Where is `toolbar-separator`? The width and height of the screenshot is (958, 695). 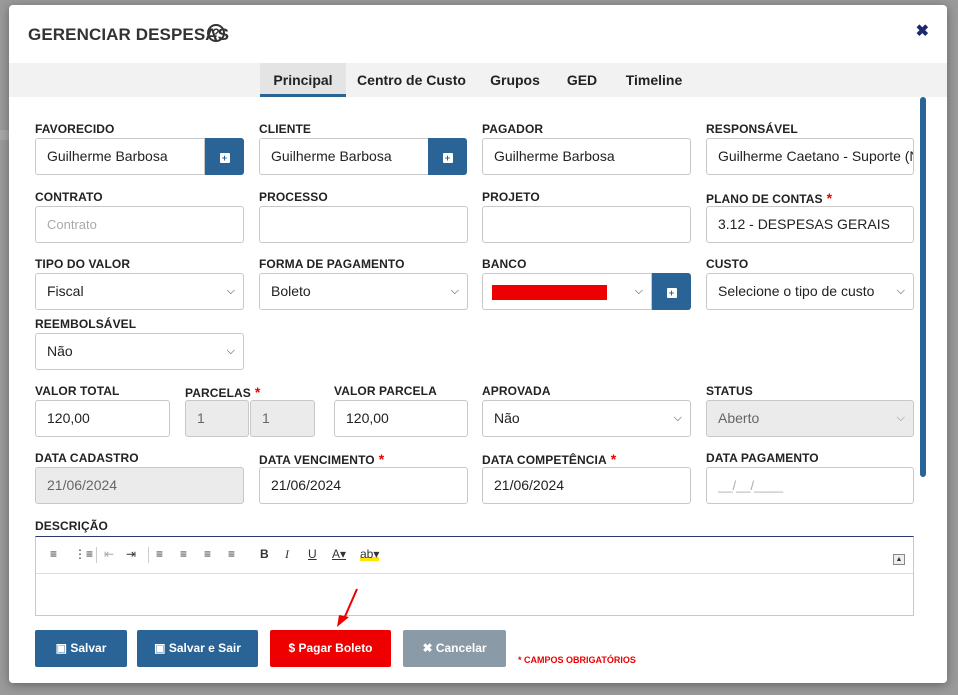
toolbar-separator is located at coordinates (148, 555).